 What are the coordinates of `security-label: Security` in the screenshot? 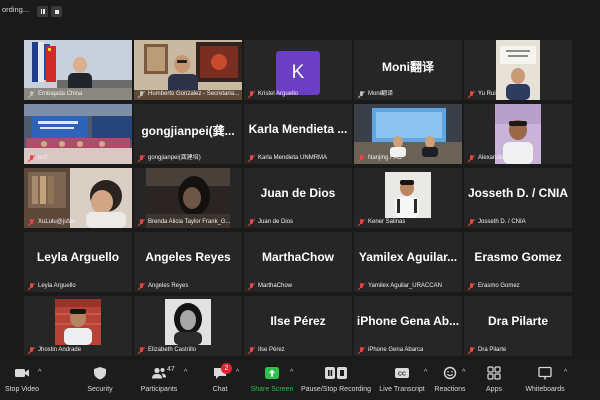 It's located at (100, 389).